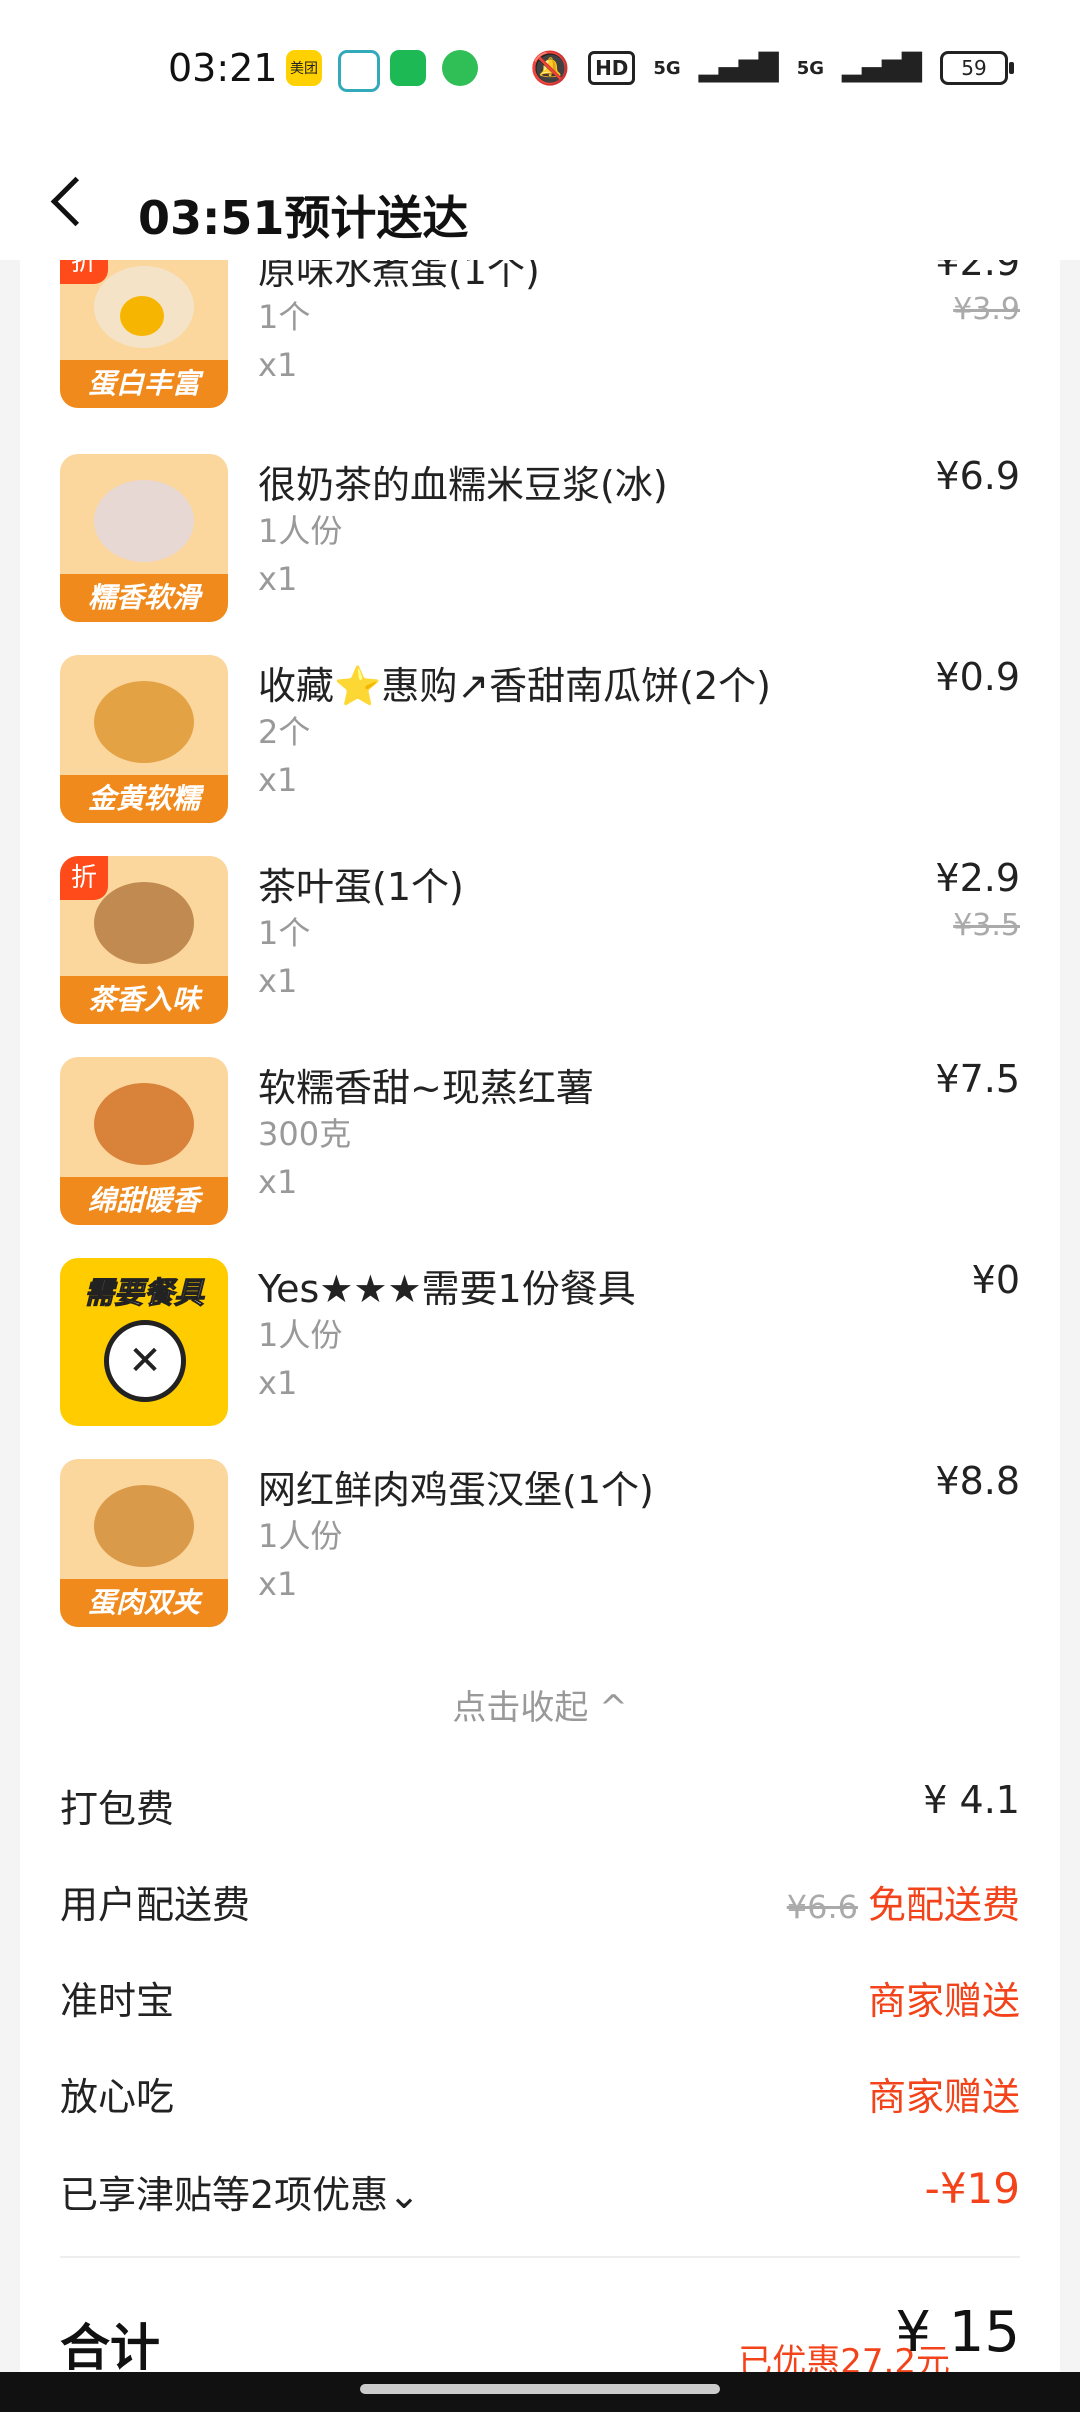 Image resolution: width=1080 pixels, height=2412 pixels. I want to click on item-thumbnail: 折 茶香入味, so click(144, 940).